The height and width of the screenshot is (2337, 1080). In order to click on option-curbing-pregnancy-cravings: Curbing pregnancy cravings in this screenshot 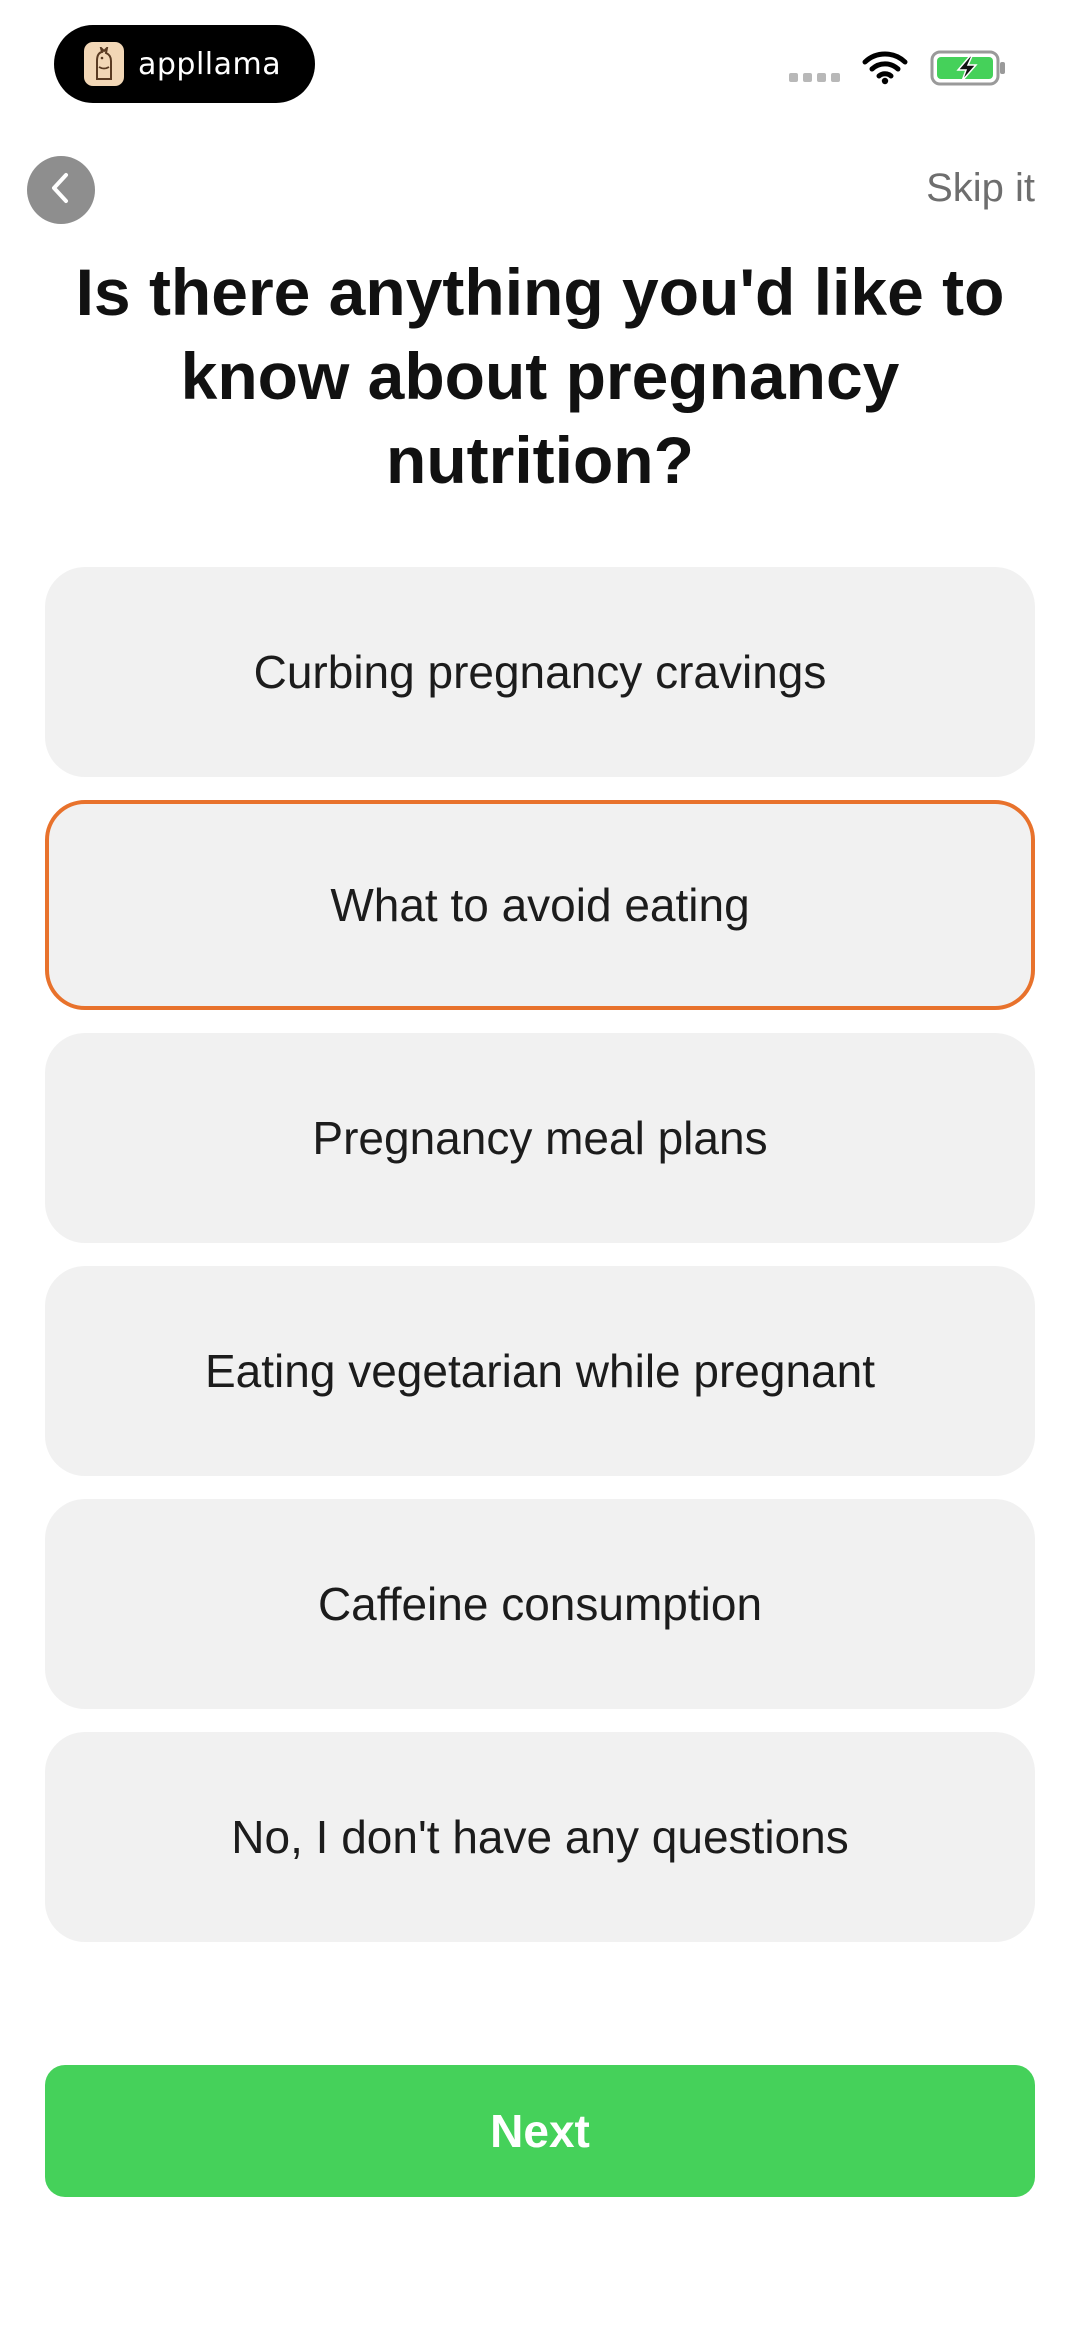, I will do `click(540, 672)`.